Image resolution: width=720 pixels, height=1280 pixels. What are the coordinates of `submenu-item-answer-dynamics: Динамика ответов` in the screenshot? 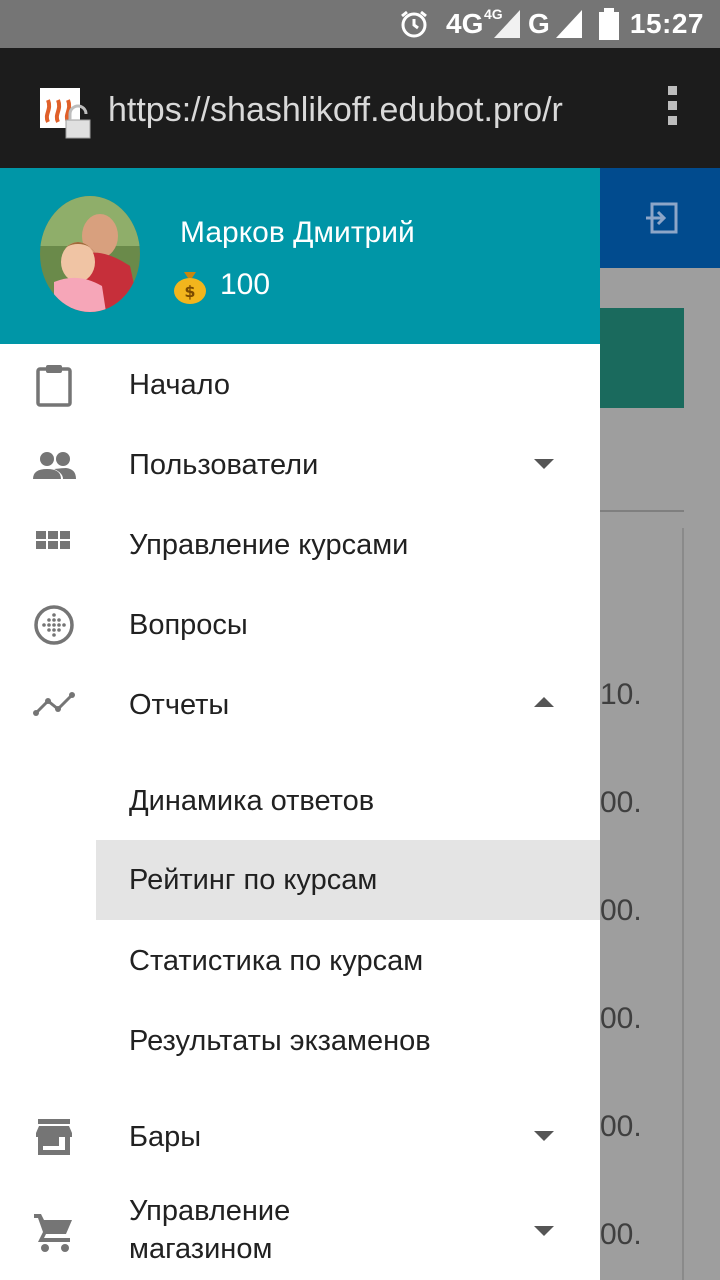 It's located at (348, 801).